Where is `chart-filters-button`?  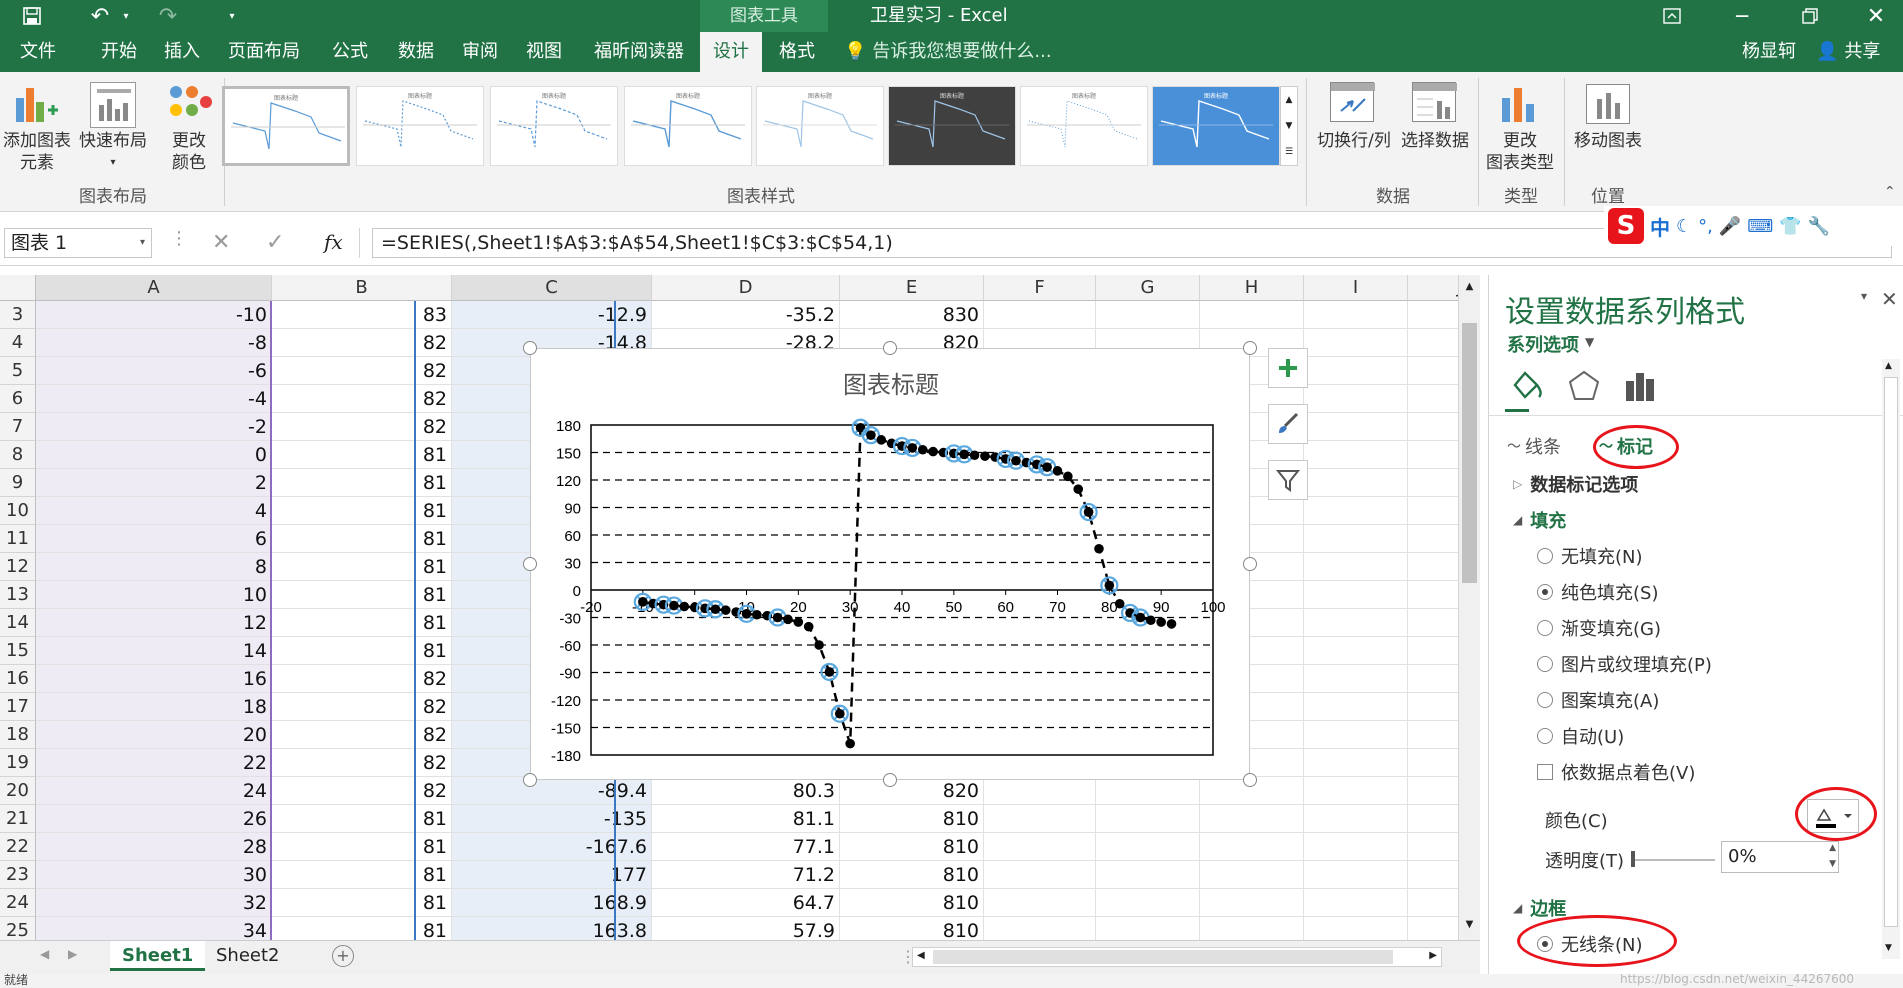 chart-filters-button is located at coordinates (1288, 480).